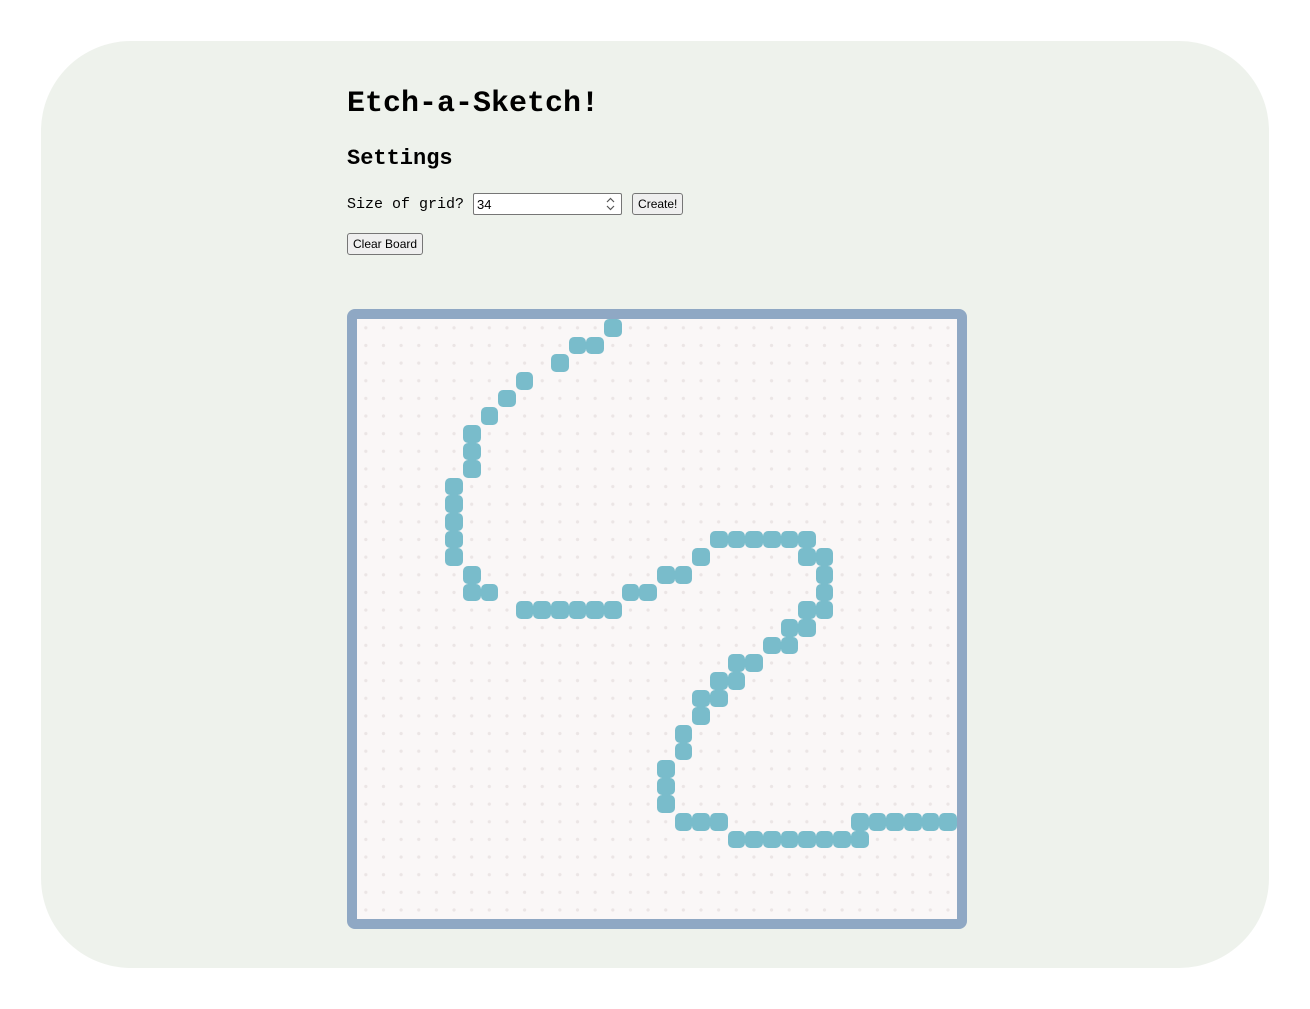  What do you see at coordinates (658, 204) in the screenshot?
I see `create-button: Create!` at bounding box center [658, 204].